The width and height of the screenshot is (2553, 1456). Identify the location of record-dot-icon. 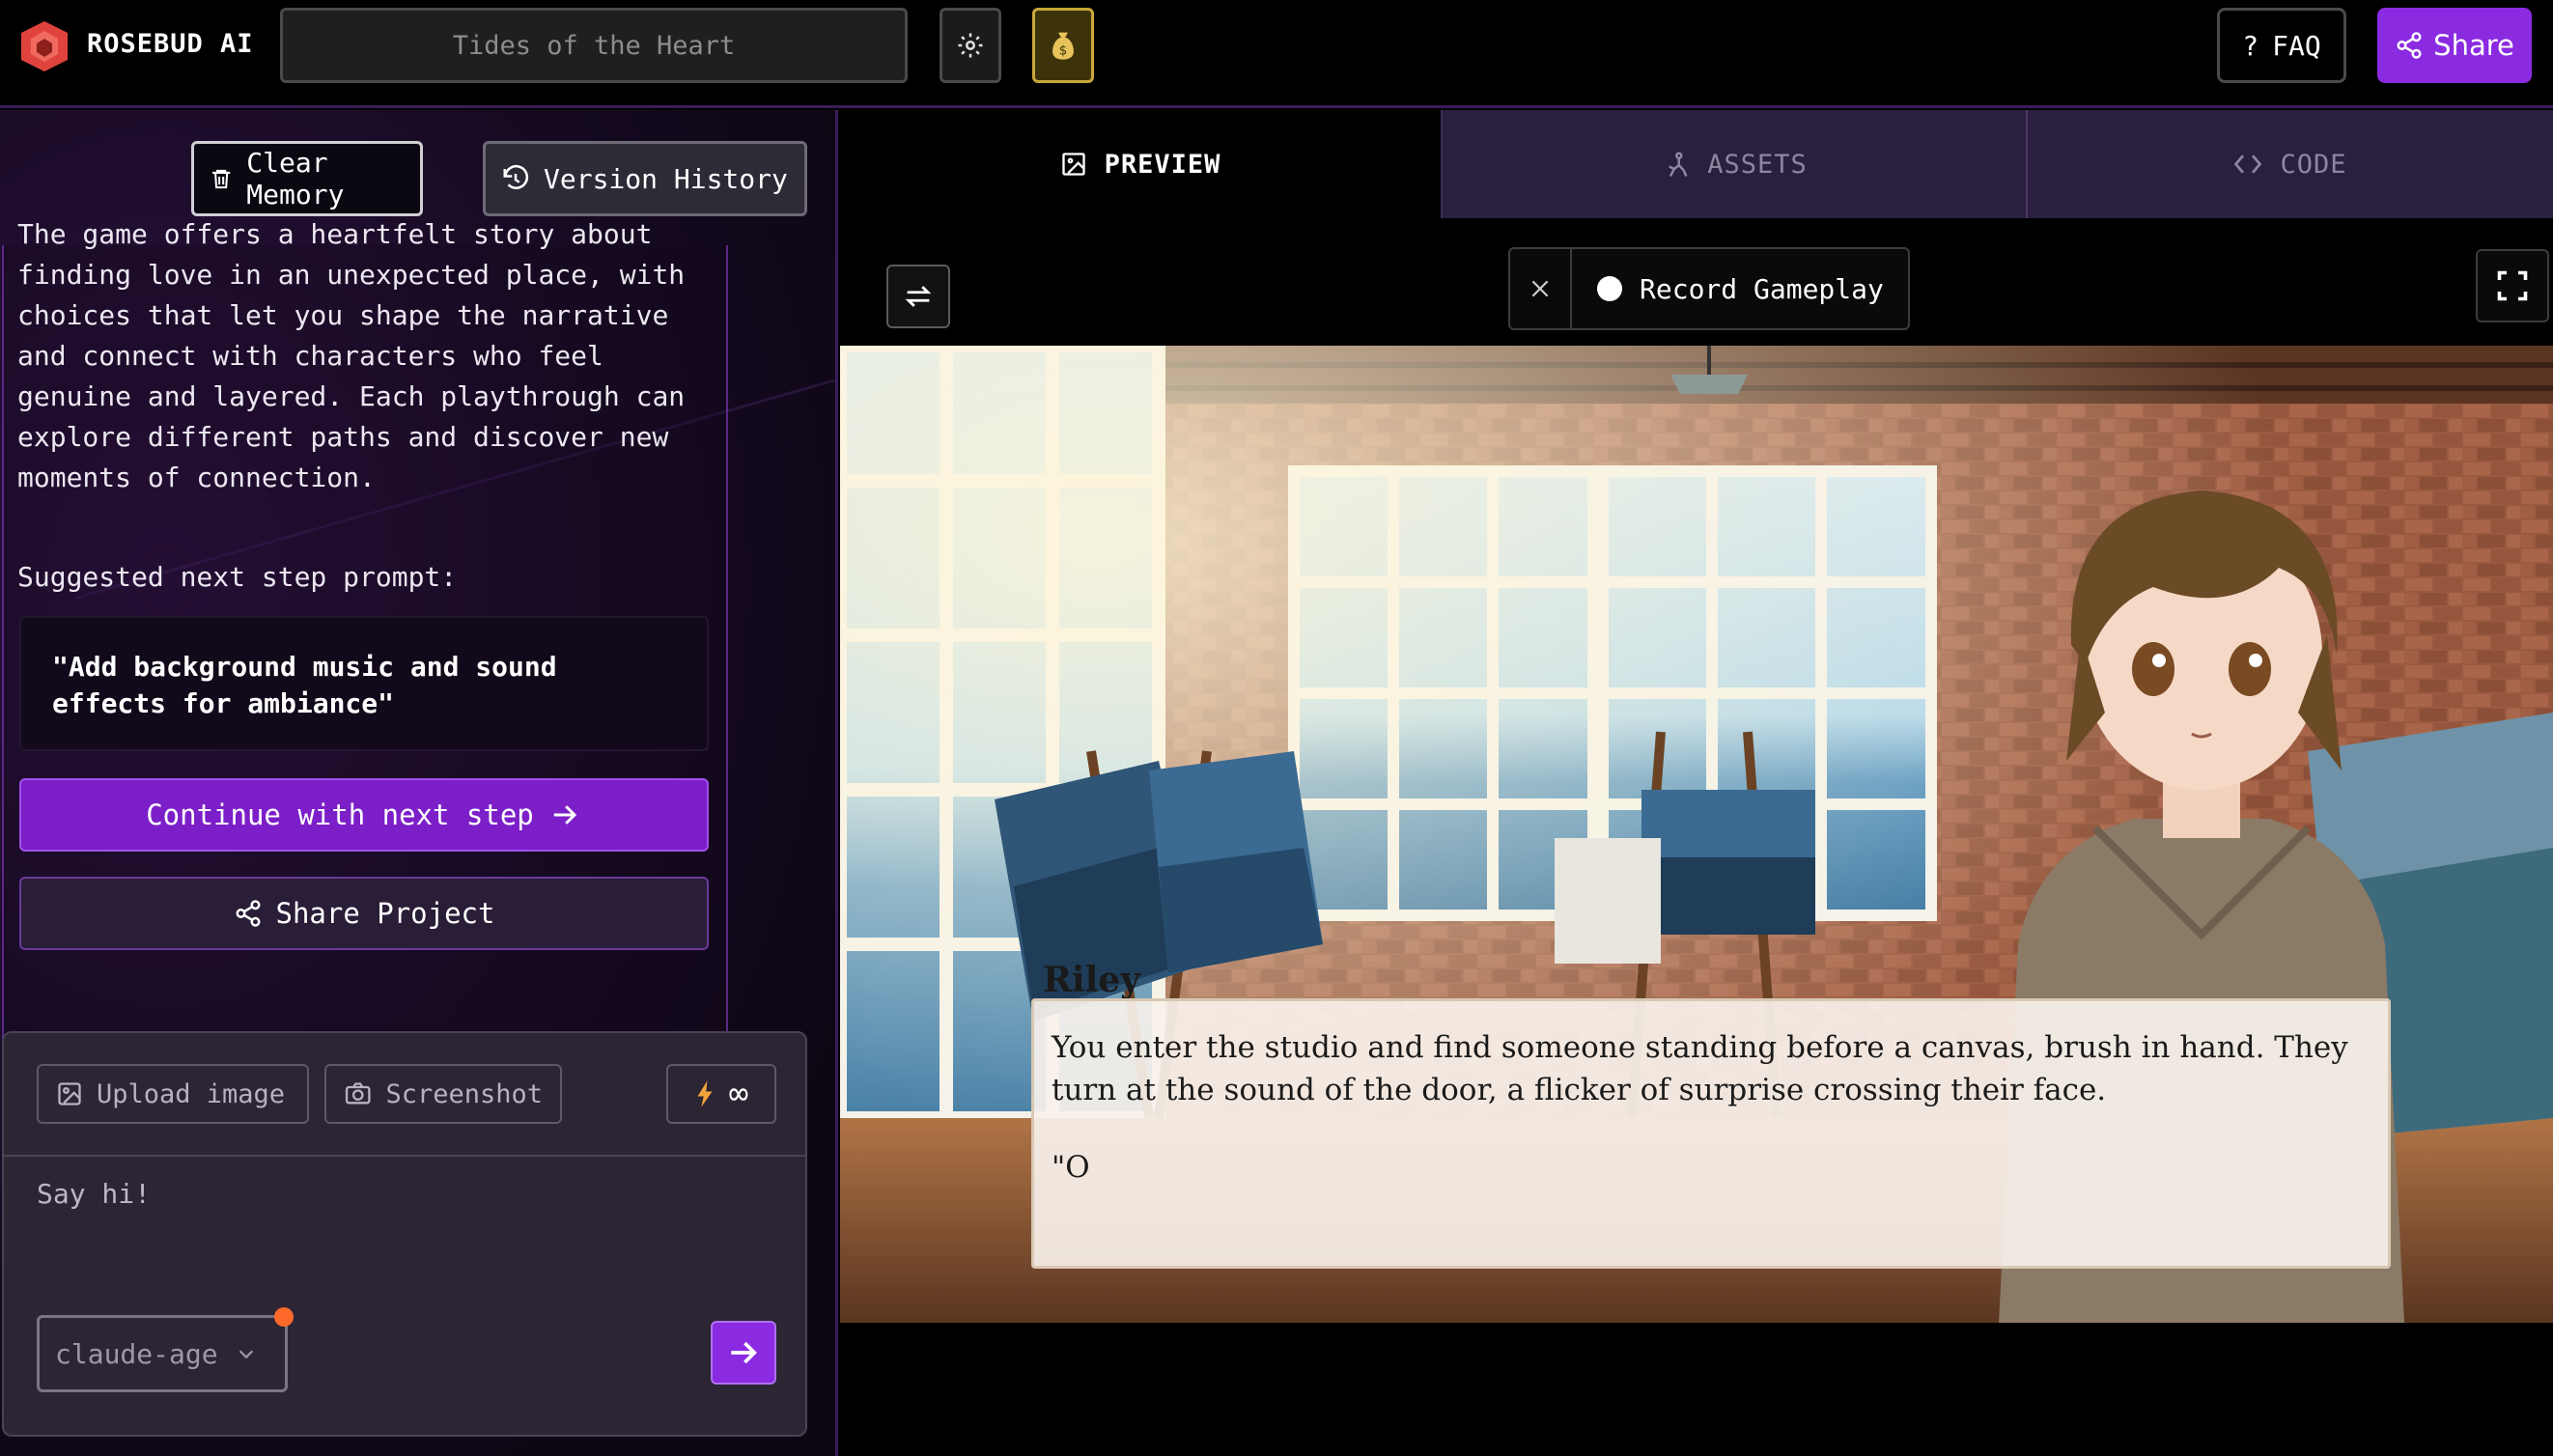
(1609, 288).